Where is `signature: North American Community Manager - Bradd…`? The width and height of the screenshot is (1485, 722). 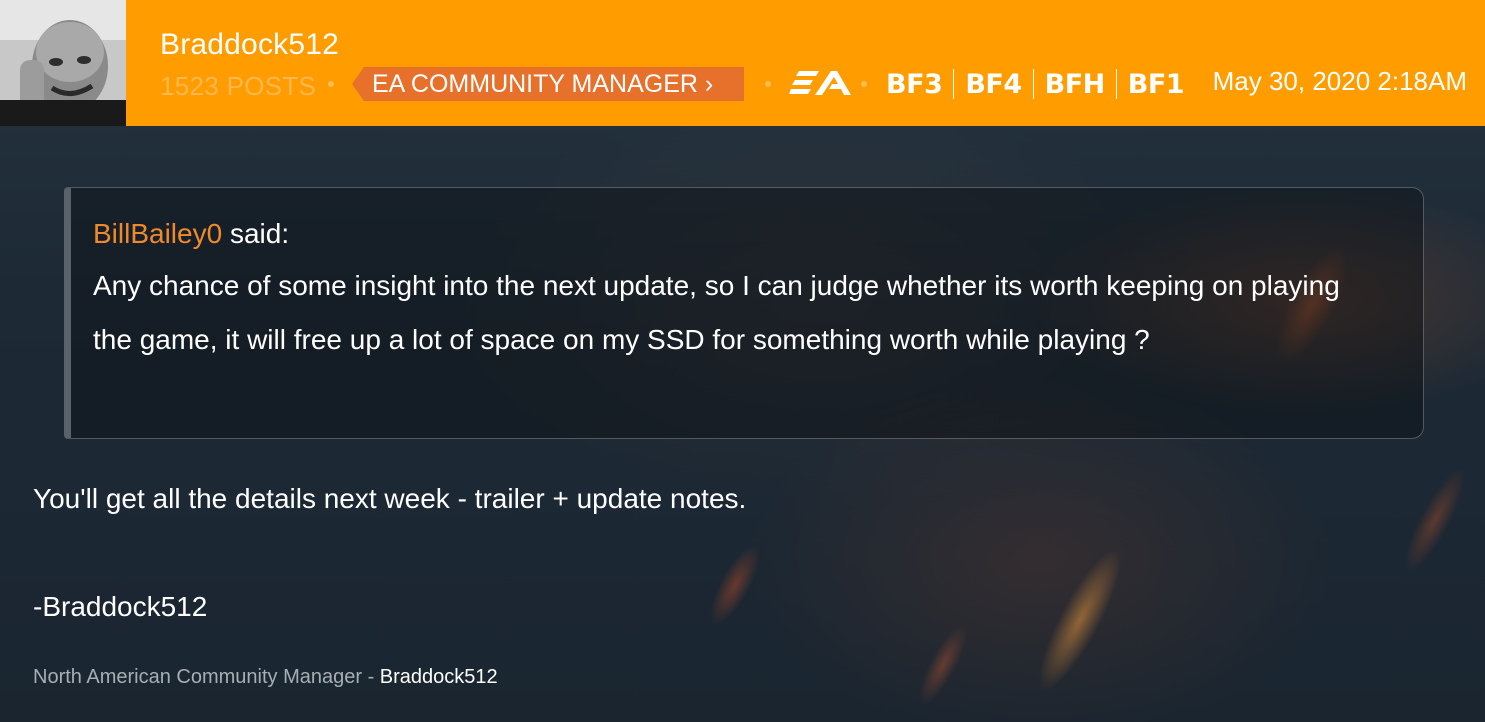 signature: North American Community Manager - Bradd… is located at coordinates (265, 677).